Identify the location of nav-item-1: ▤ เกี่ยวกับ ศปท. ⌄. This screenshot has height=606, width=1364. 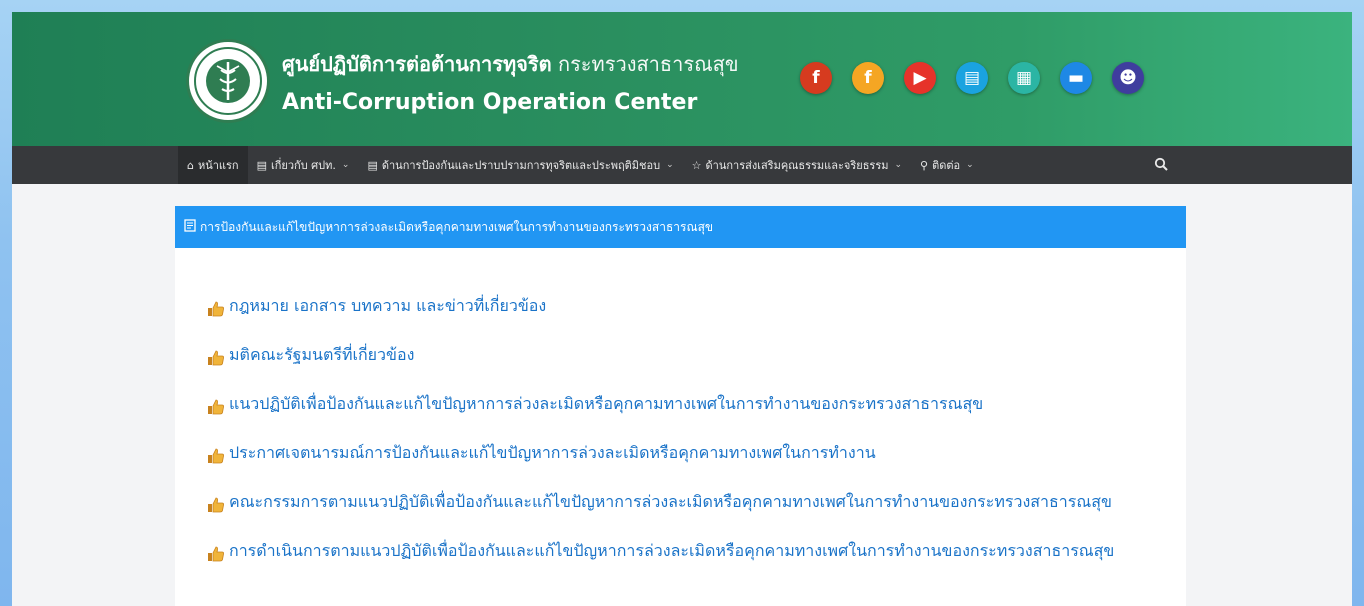
(303, 165).